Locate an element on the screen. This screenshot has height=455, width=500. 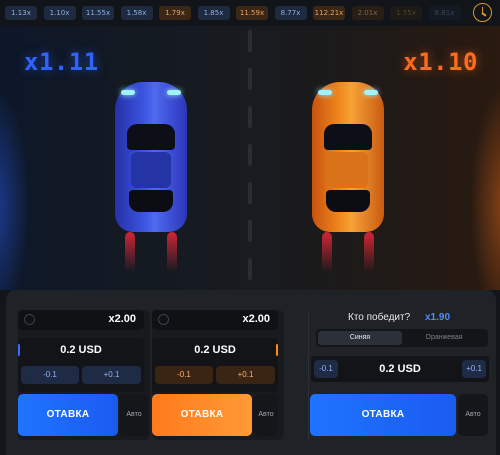
blue-plus-button: +0.1 is located at coordinates (111, 375).